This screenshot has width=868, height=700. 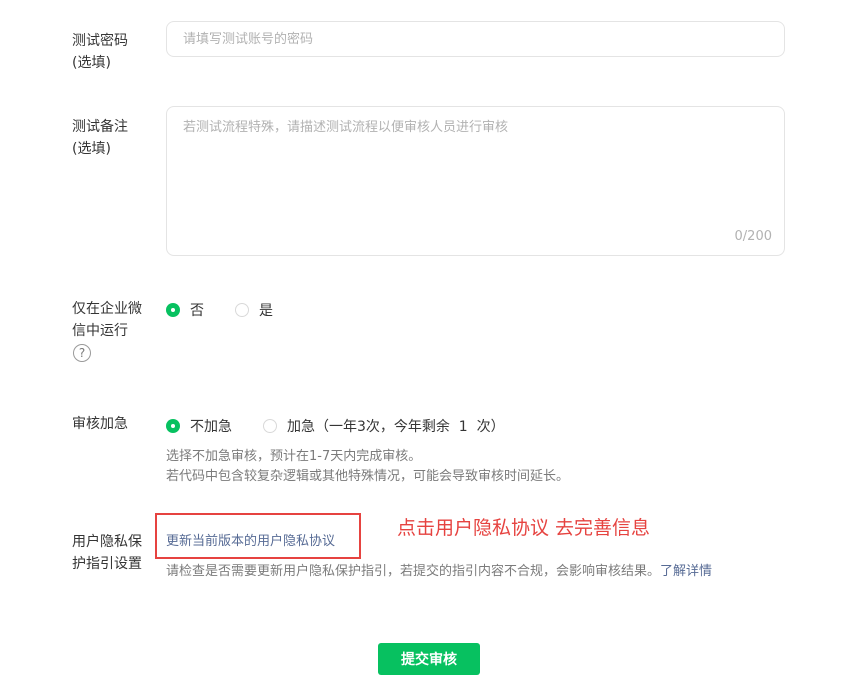 I want to click on radio-wecom-yes-label: 是, so click(x=266, y=311).